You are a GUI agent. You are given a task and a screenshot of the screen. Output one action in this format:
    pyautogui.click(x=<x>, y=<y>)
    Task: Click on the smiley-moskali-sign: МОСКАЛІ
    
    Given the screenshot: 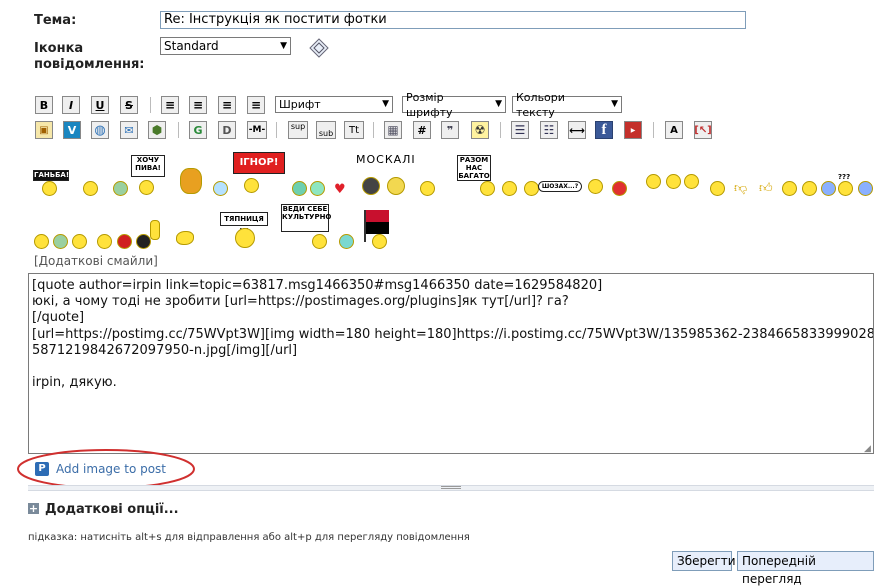 What is the action you would take?
    pyautogui.click(x=386, y=159)
    